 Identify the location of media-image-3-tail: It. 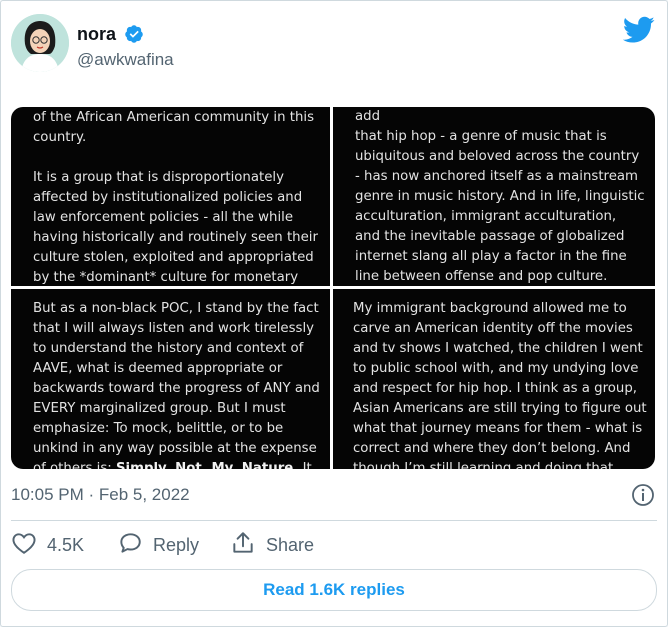
(305, 465).